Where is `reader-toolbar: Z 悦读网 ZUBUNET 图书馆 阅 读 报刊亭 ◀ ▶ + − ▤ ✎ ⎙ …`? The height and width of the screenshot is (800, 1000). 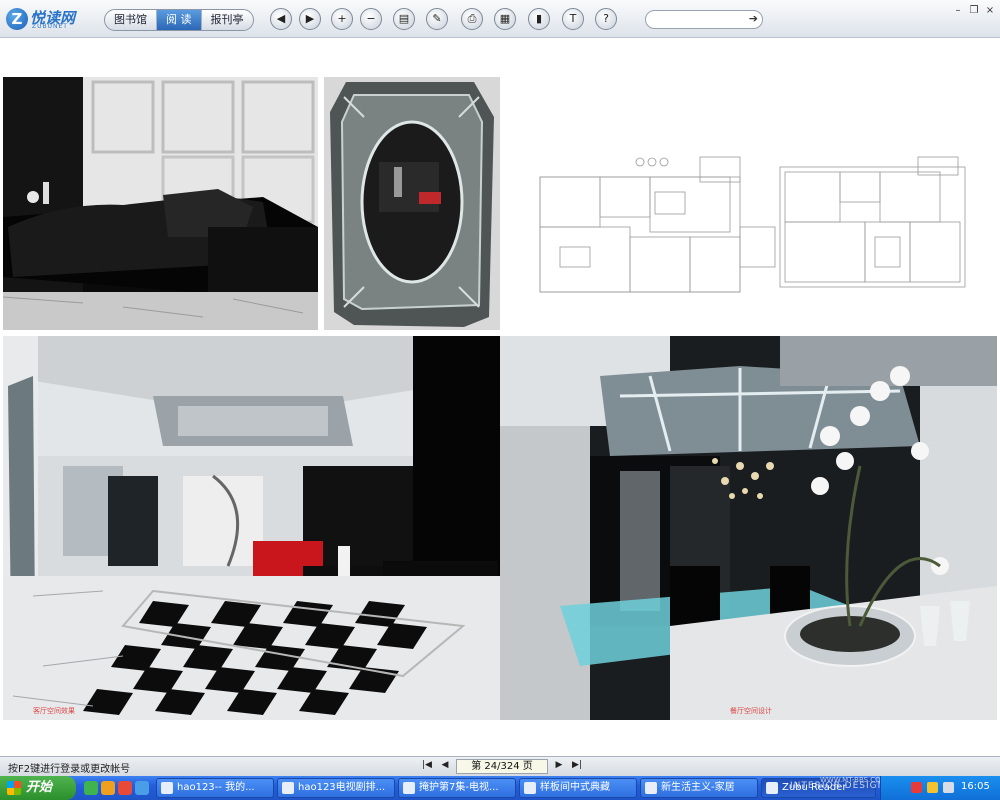
reader-toolbar: Z 悦读网 ZUBUNET 图书馆 阅 读 报刊亭 ◀ ▶ + − ▤ ✎ ⎙ … is located at coordinates (500, 19).